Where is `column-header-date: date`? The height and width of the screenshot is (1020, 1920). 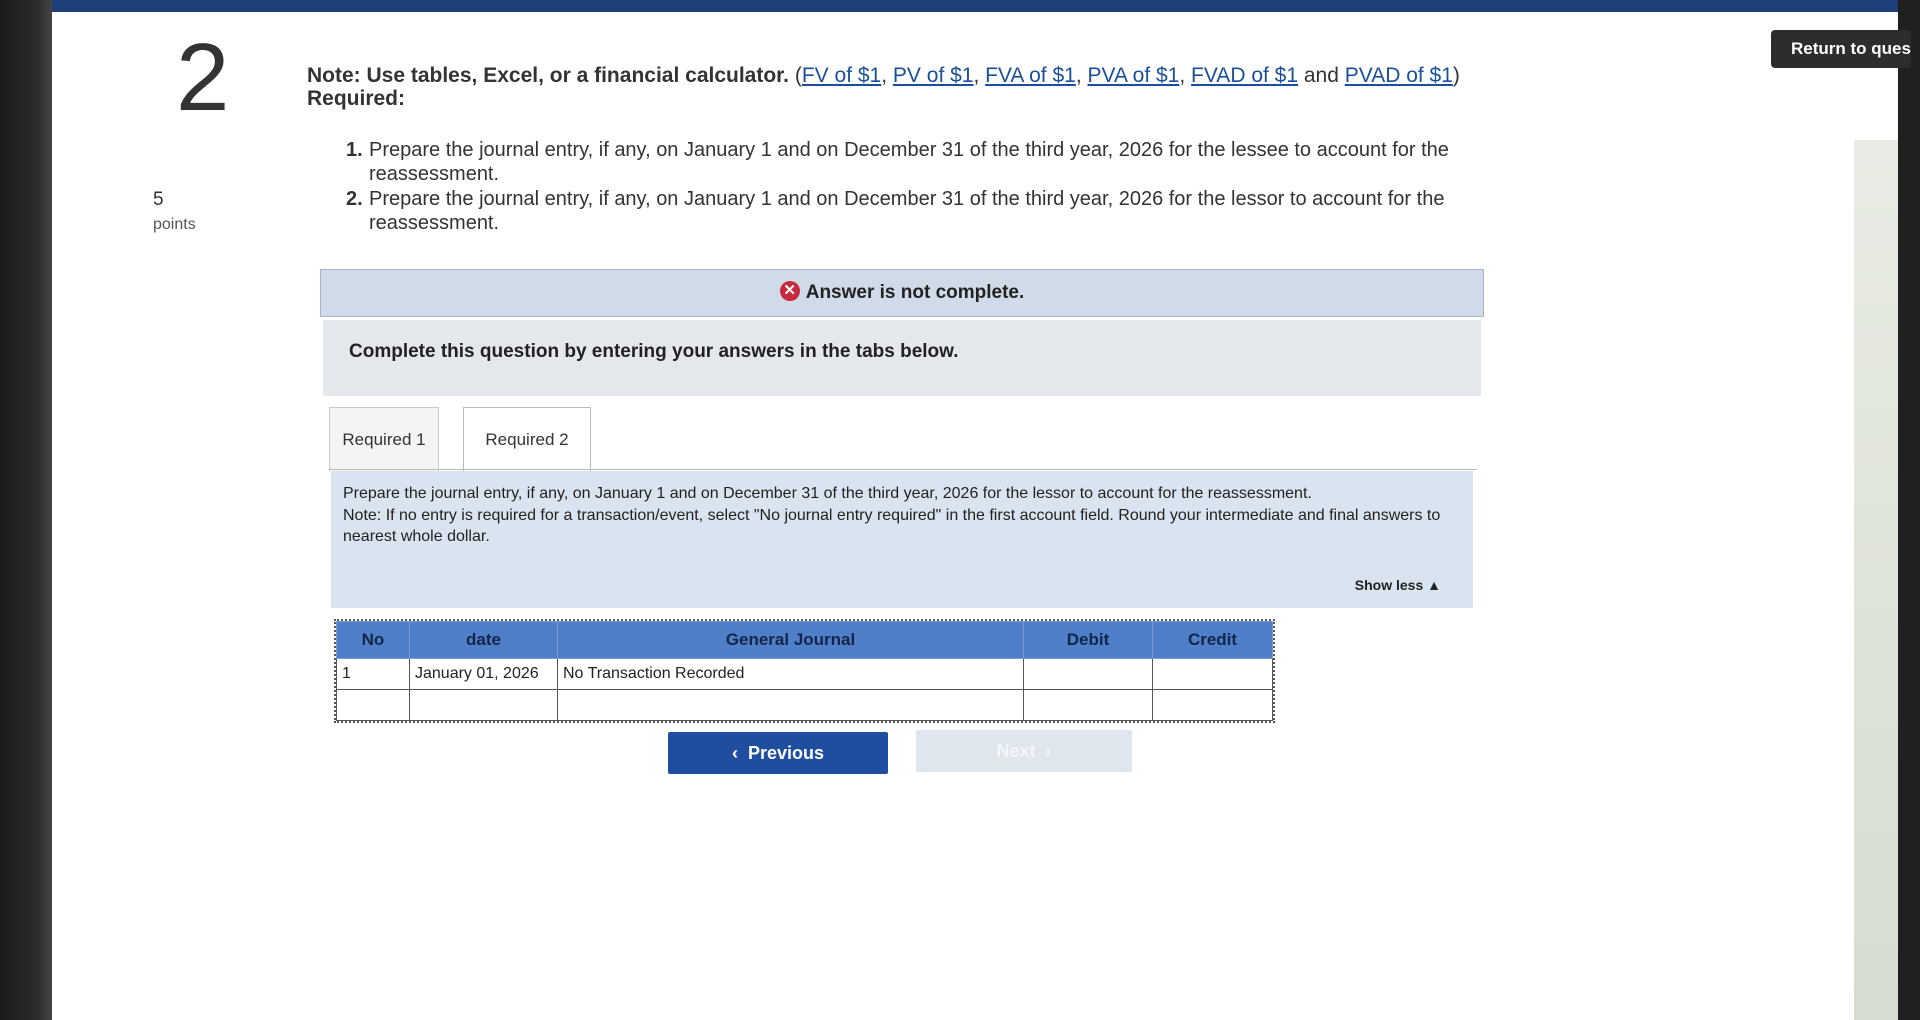 column-header-date: date is located at coordinates (483, 640).